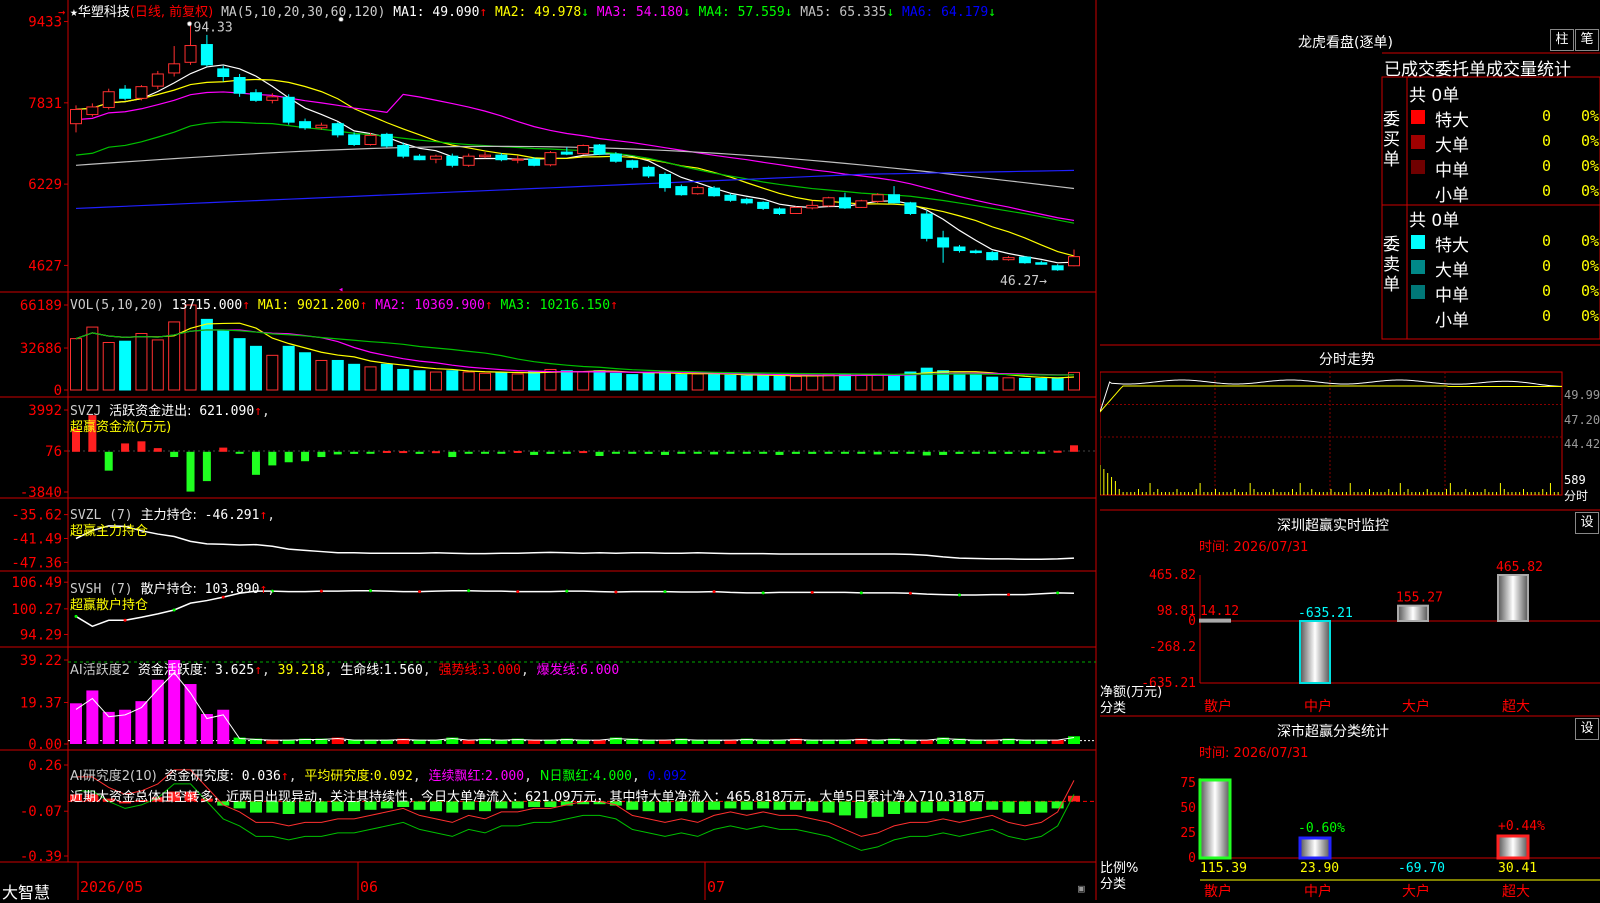 This screenshot has width=1600, height=903. I want to click on vol-title: VOL(5,10,20), so click(117, 305).